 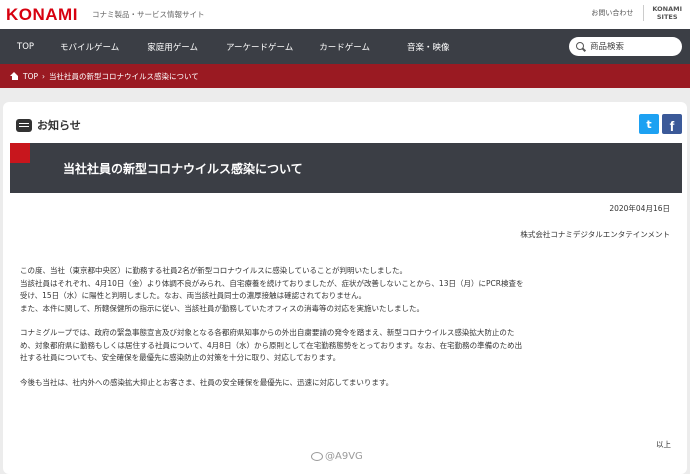 I want to click on konami-logo: KONAMI, so click(x=42, y=15).